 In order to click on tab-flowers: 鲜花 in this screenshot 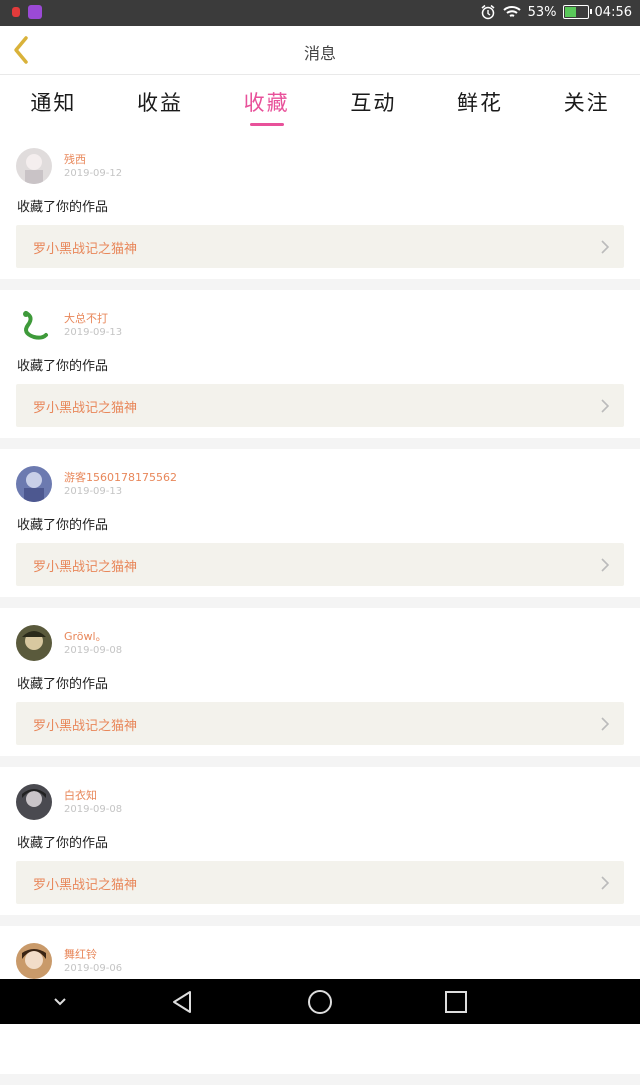, I will do `click(480, 103)`.